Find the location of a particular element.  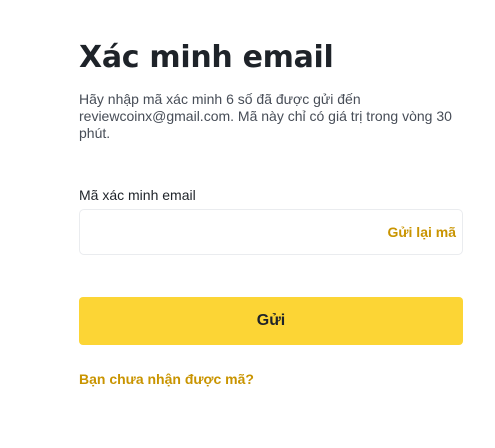

verification-code-input is located at coordinates (240, 232).